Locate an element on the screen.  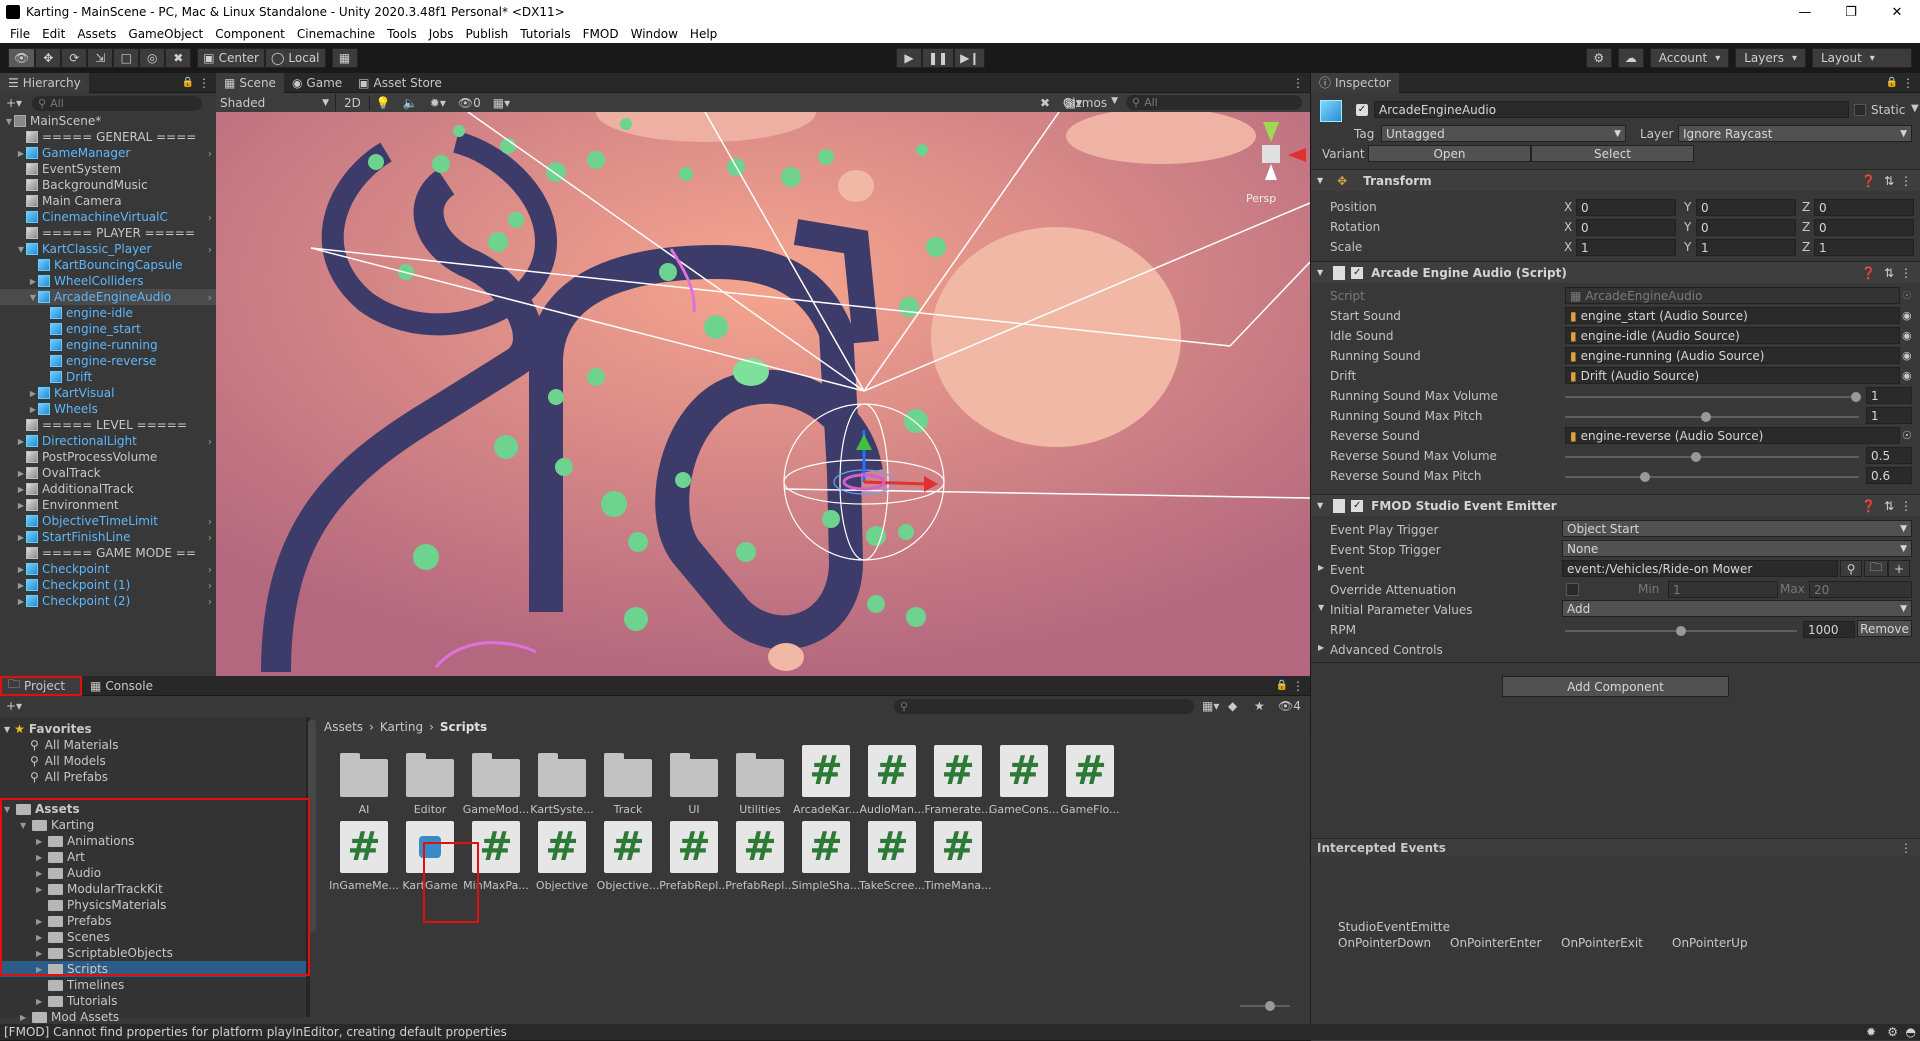
pivot-local-button: ◯ Local is located at coordinates (295, 58).